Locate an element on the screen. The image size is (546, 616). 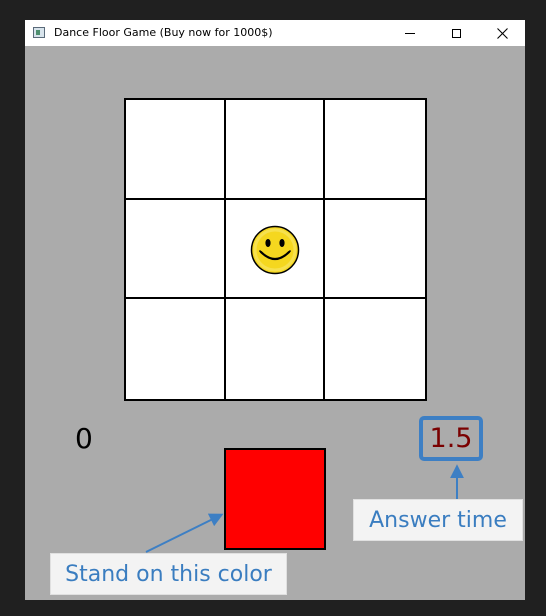
arrow-to-color is located at coordinates (184, 533).